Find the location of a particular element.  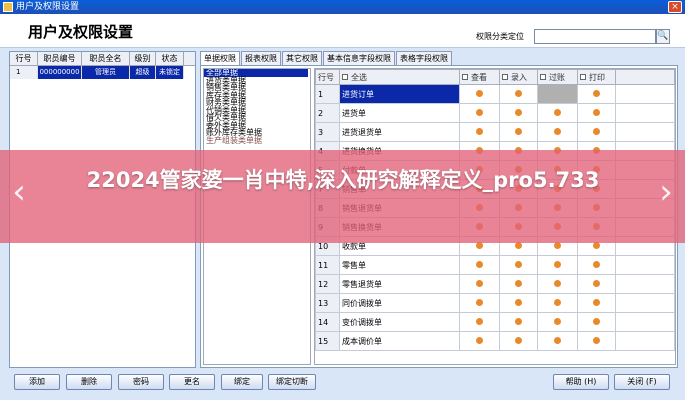

tab-other-perms: 其它权限 is located at coordinates (302, 58).